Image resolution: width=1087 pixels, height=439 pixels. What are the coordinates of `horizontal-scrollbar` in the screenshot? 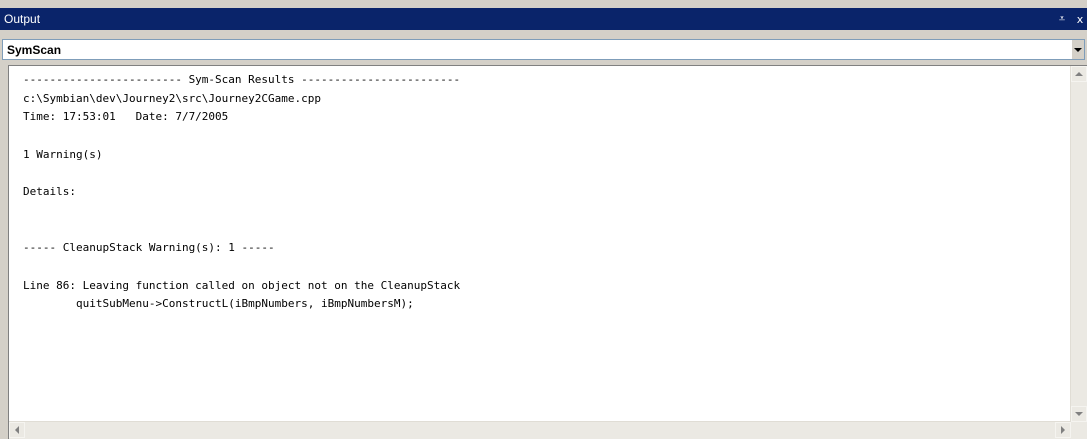 It's located at (540, 430).